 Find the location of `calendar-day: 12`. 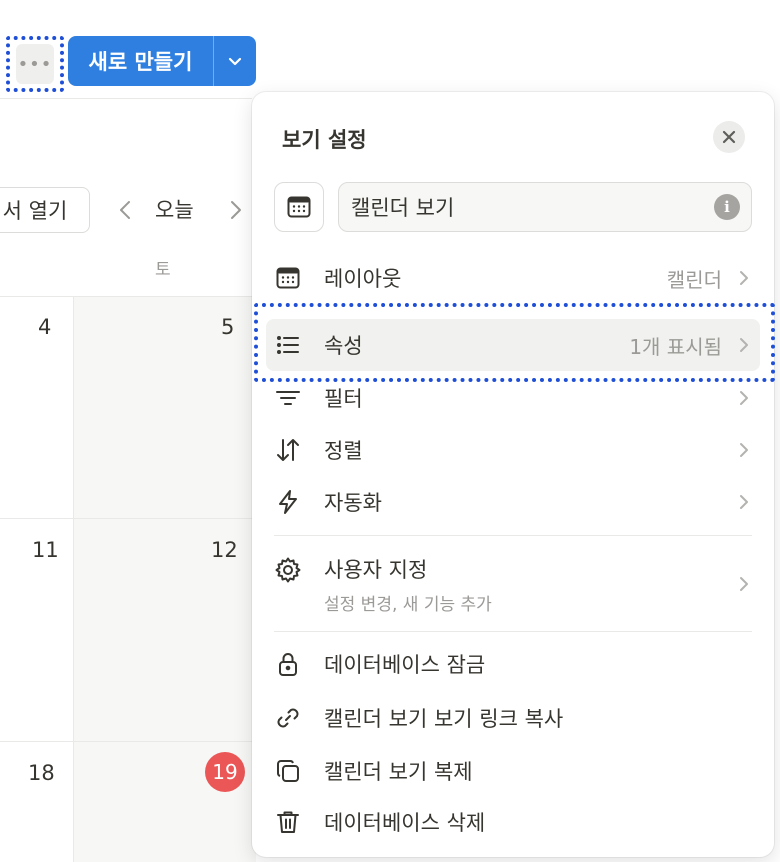

calendar-day: 12 is located at coordinates (224, 550).